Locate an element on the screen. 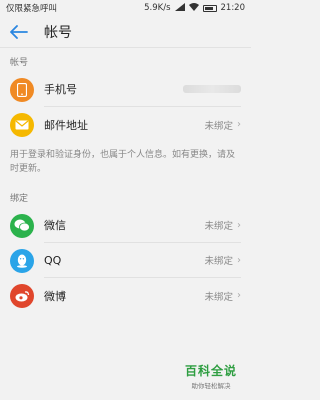 This screenshot has height=400, width=320. qq-label: QQ is located at coordinates (53, 260).